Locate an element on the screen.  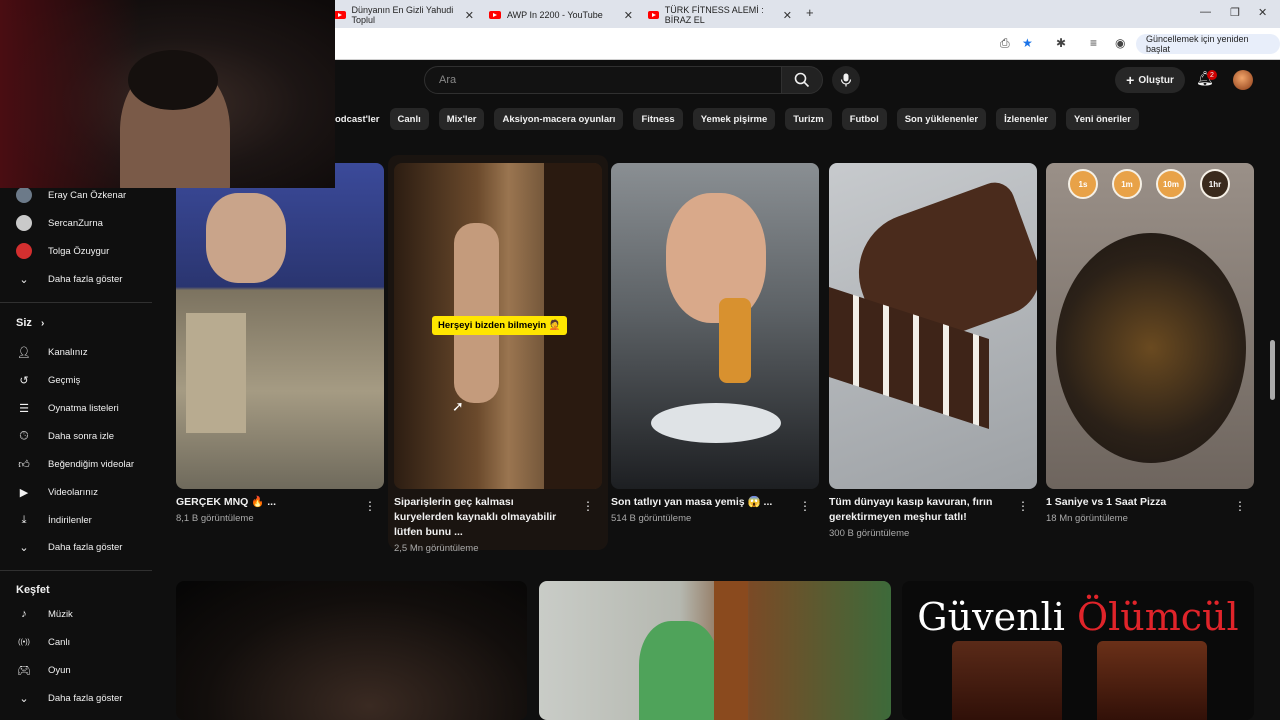
new-tab-icon: + is located at coordinates (810, 12).